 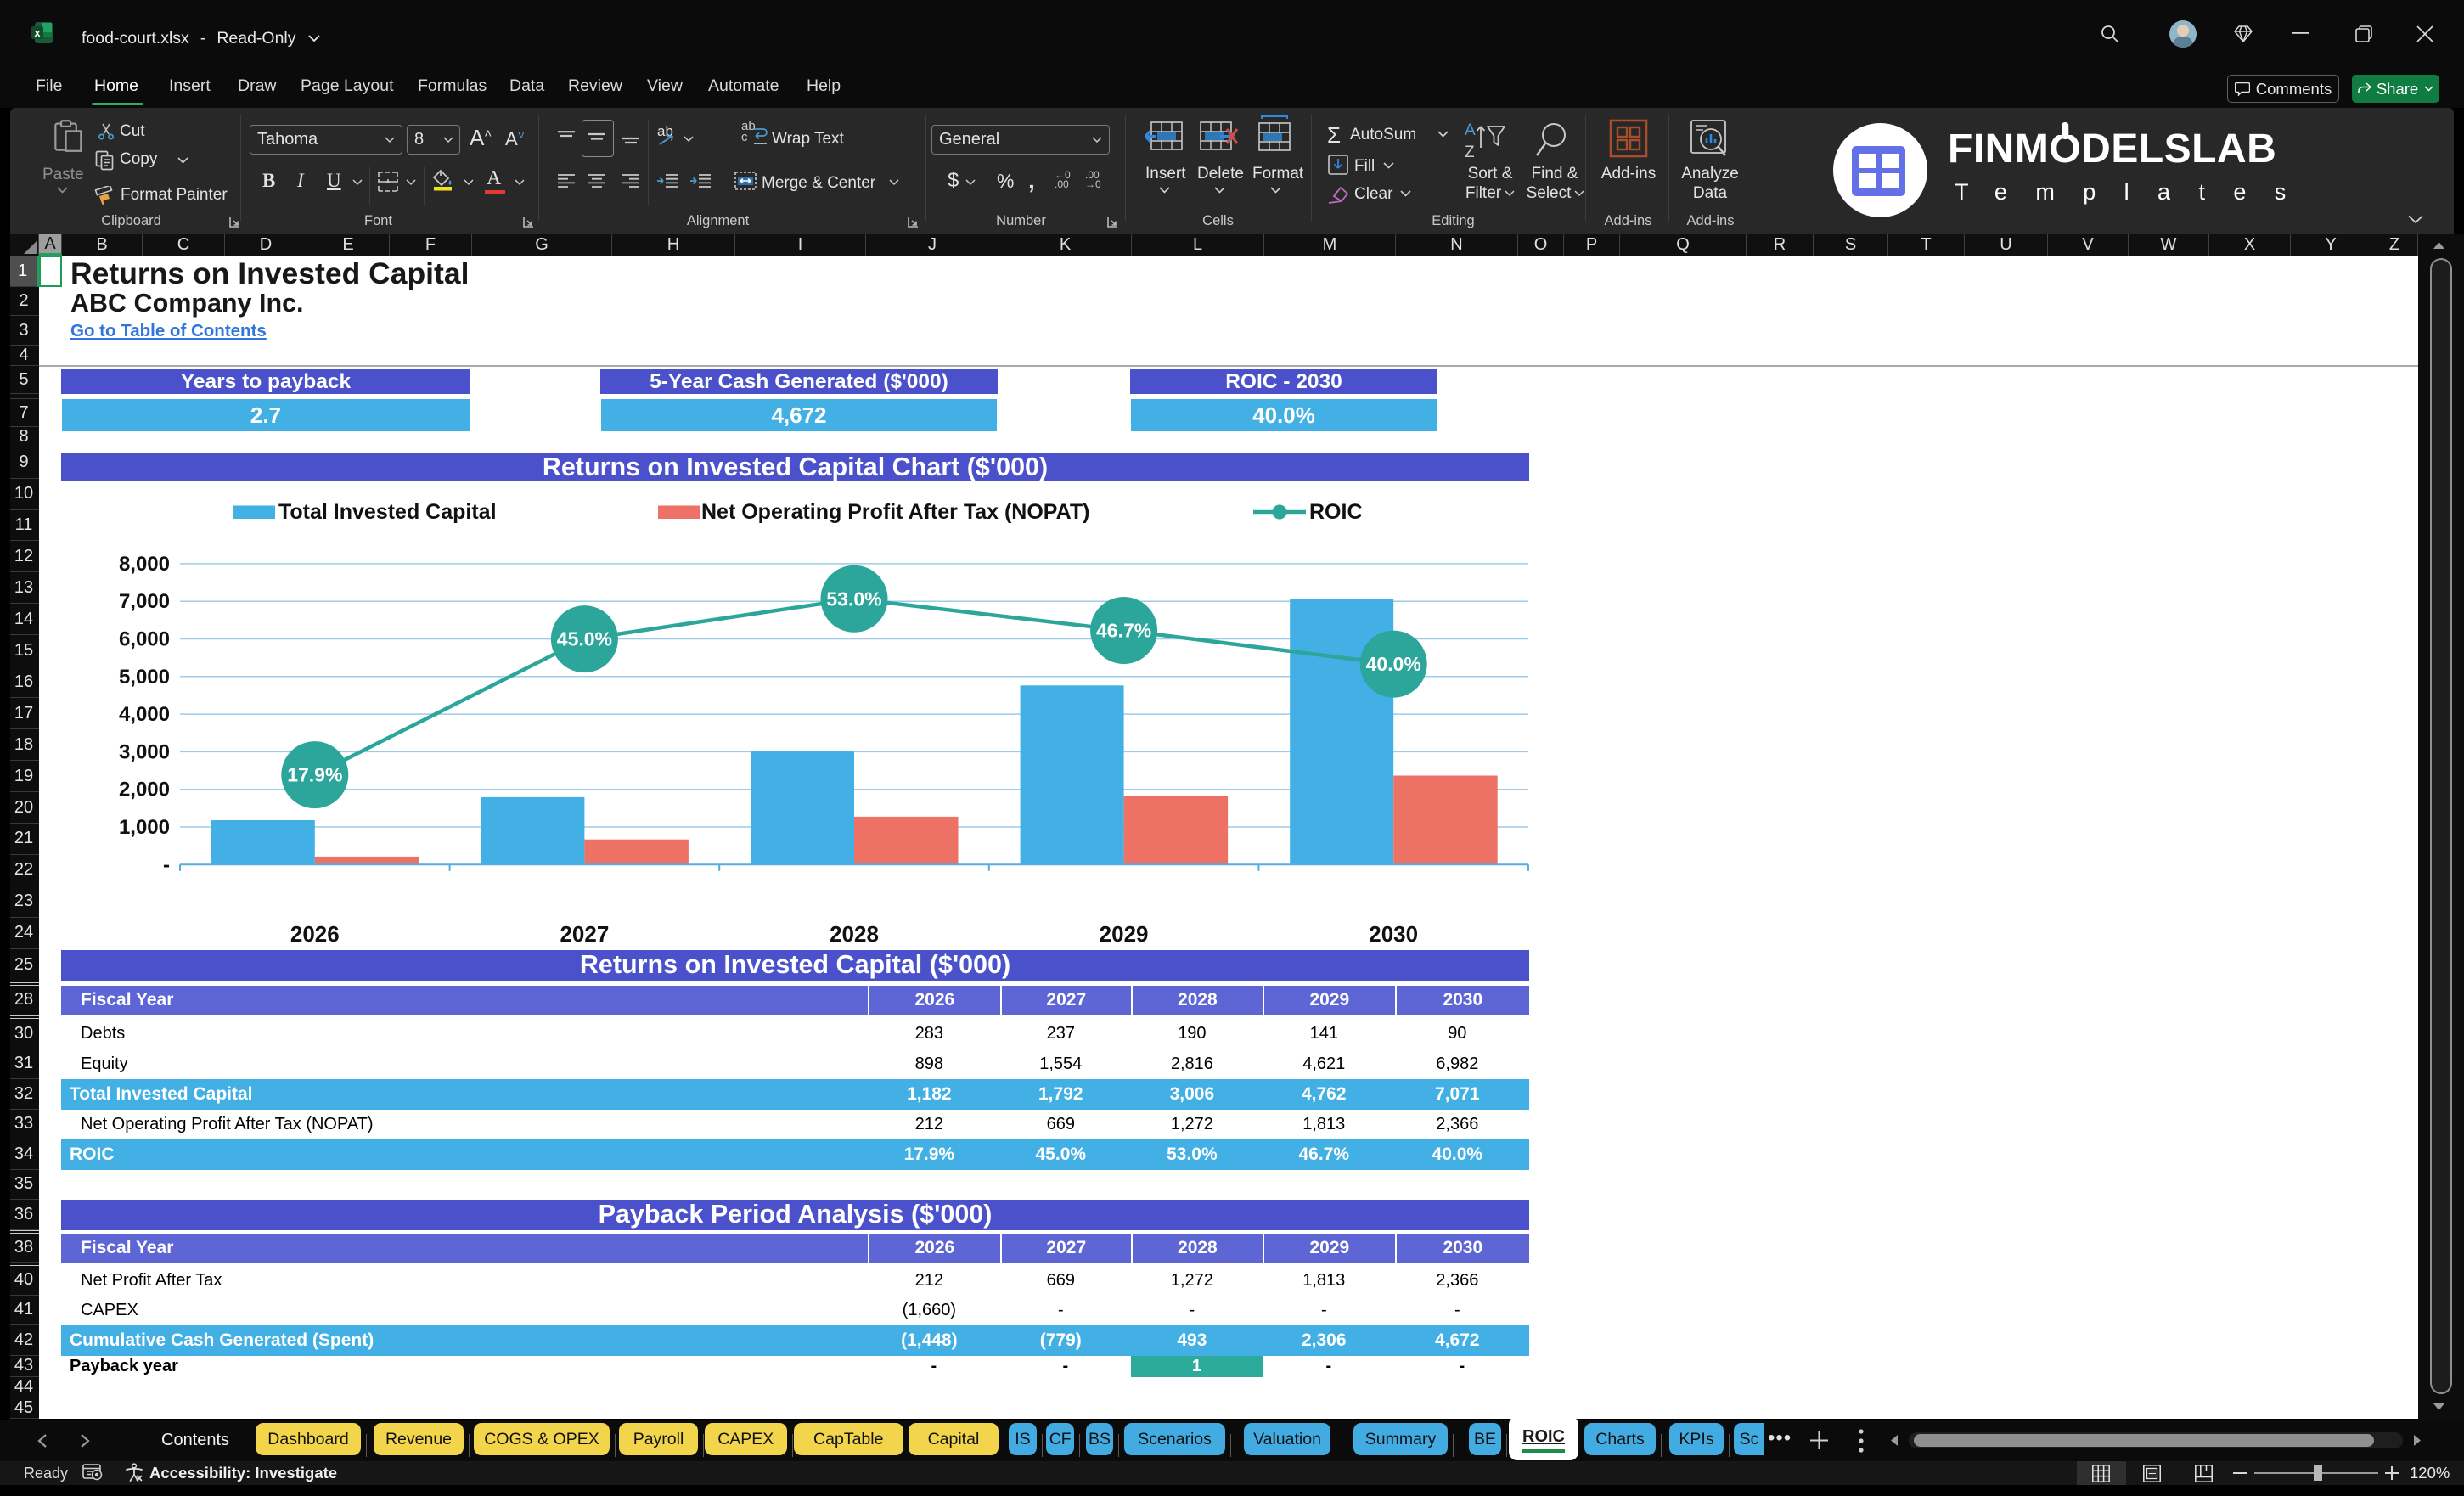 I want to click on svg-text: A, so click(x=1470, y=130).